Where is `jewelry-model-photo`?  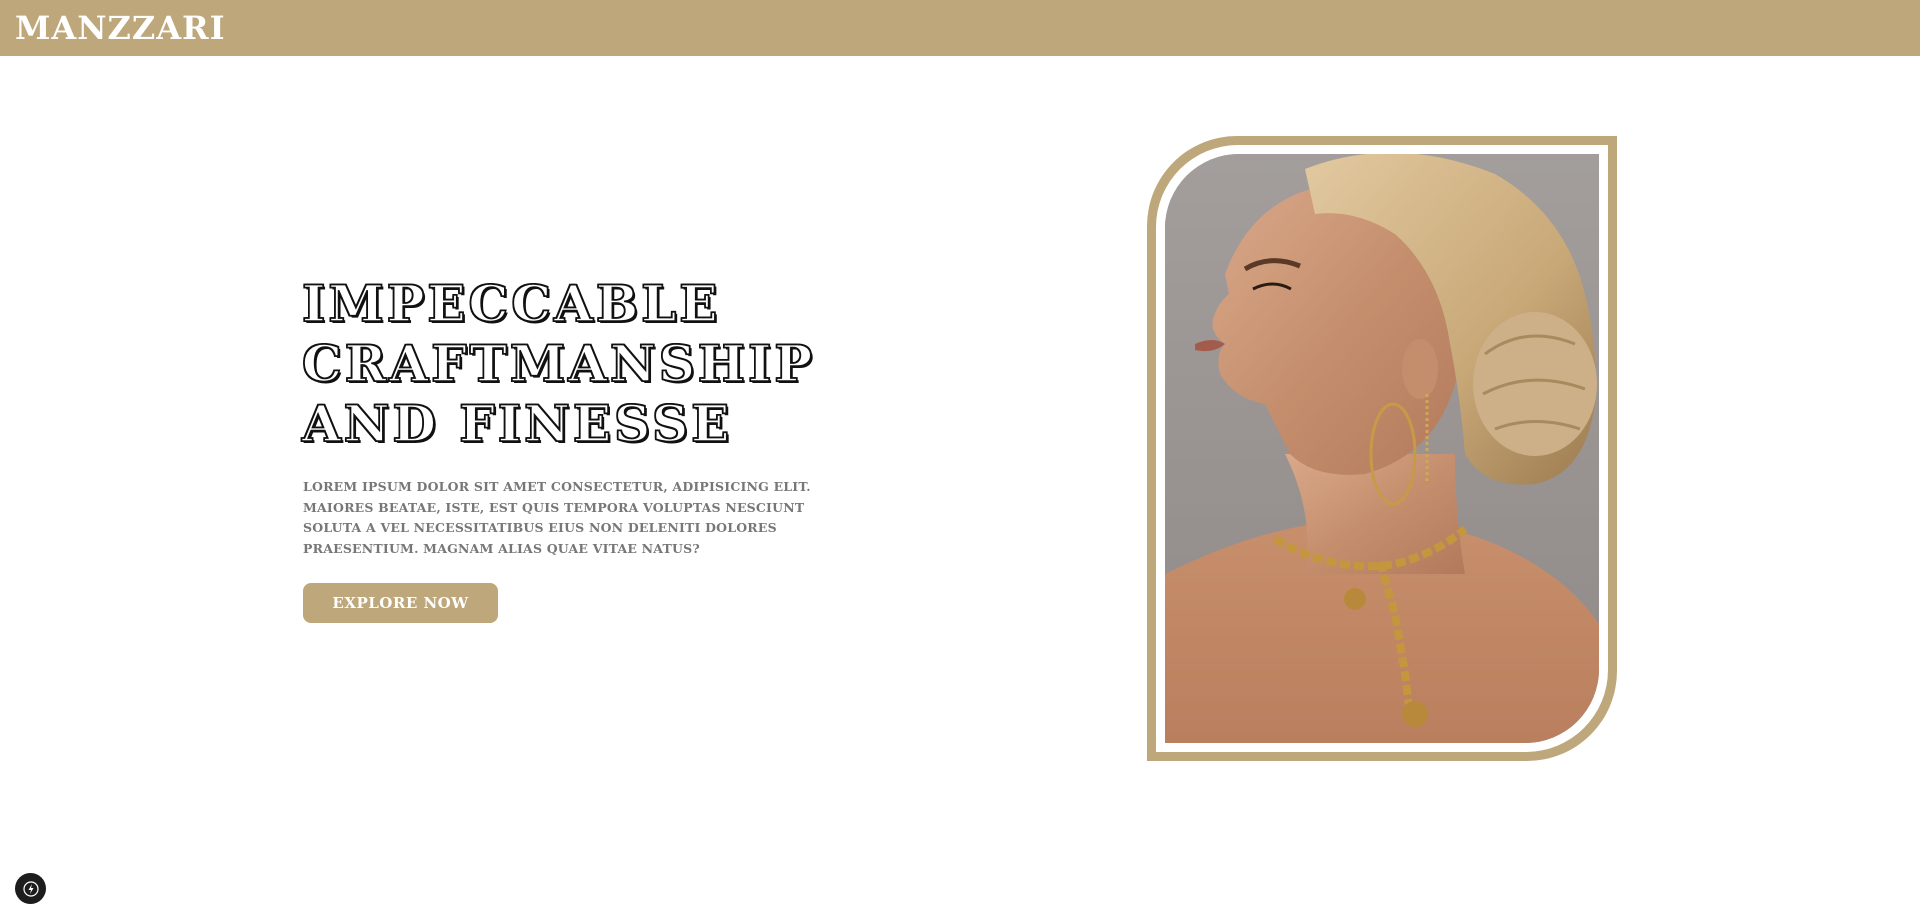
jewelry-model-photo is located at coordinates (1382, 448).